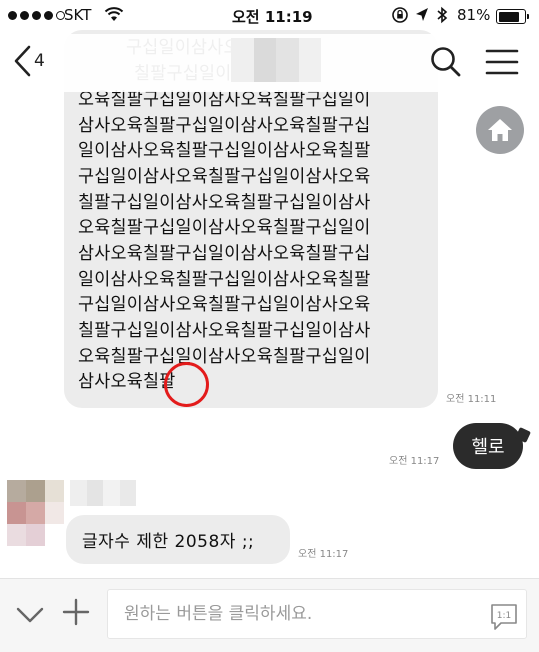 The height and width of the screenshot is (652, 539). Describe the element at coordinates (22, 61) in the screenshot. I see `back-chevron-icon` at that location.